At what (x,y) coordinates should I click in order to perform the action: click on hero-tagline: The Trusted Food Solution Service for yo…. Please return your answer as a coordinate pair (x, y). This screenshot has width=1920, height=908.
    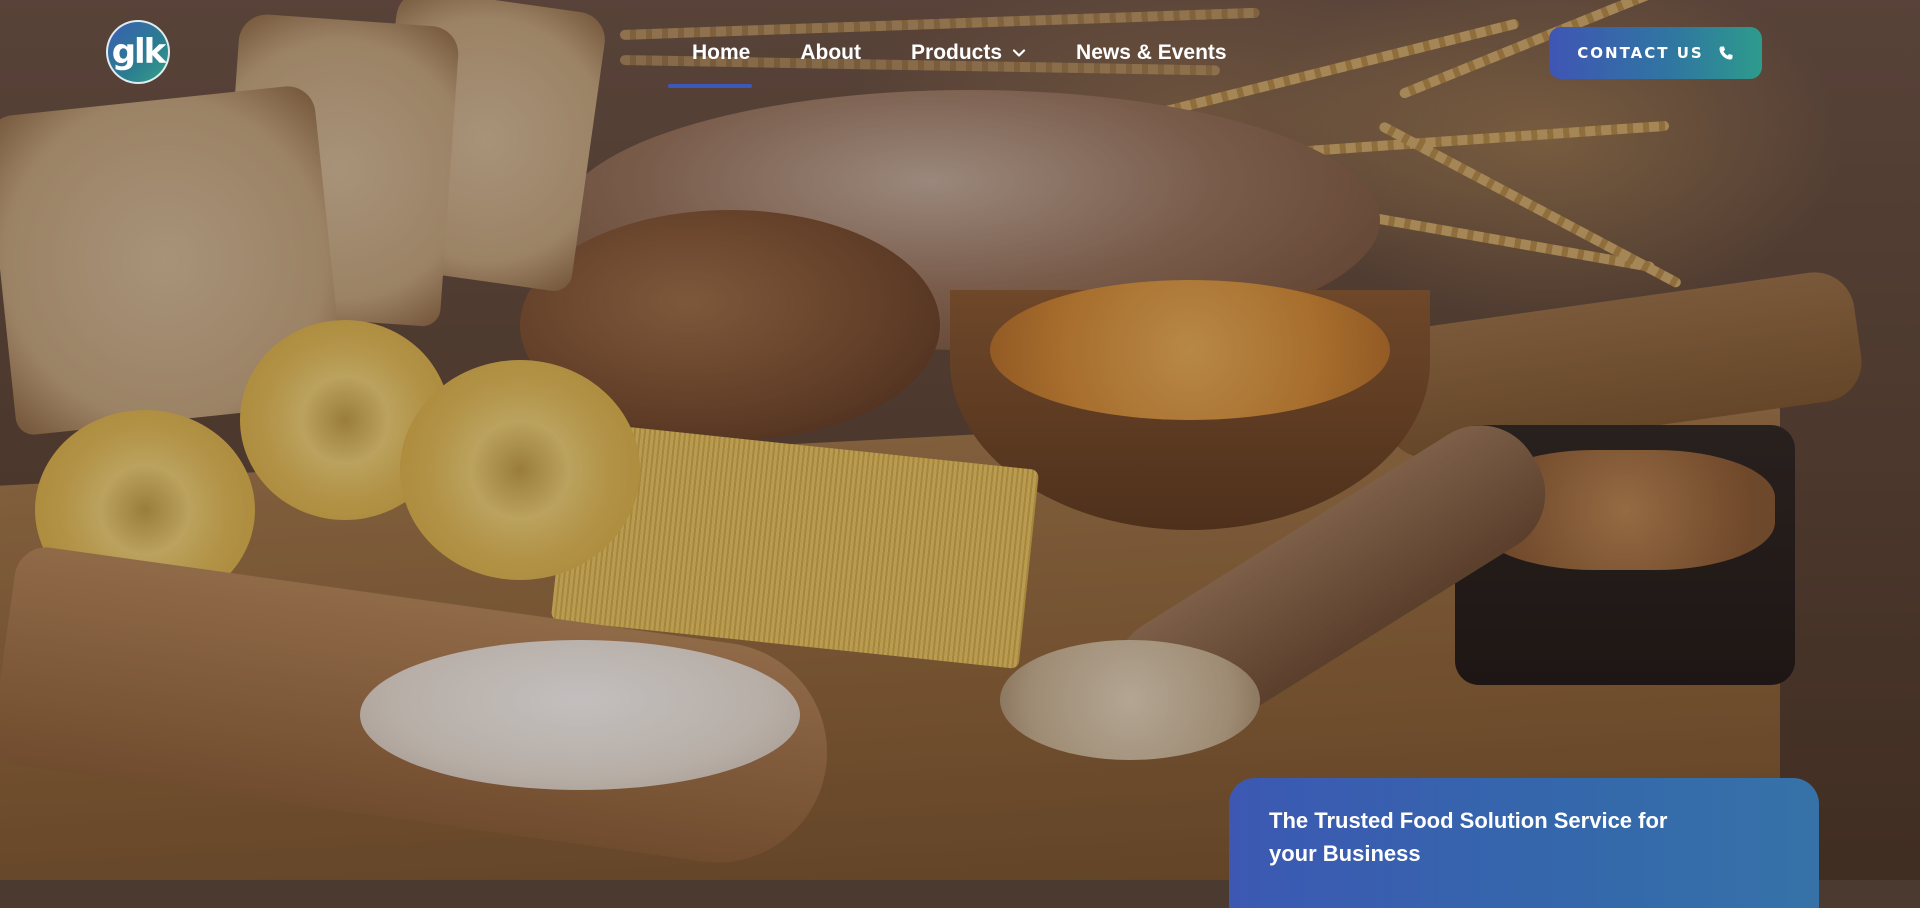
    Looking at the image, I should click on (1468, 837).